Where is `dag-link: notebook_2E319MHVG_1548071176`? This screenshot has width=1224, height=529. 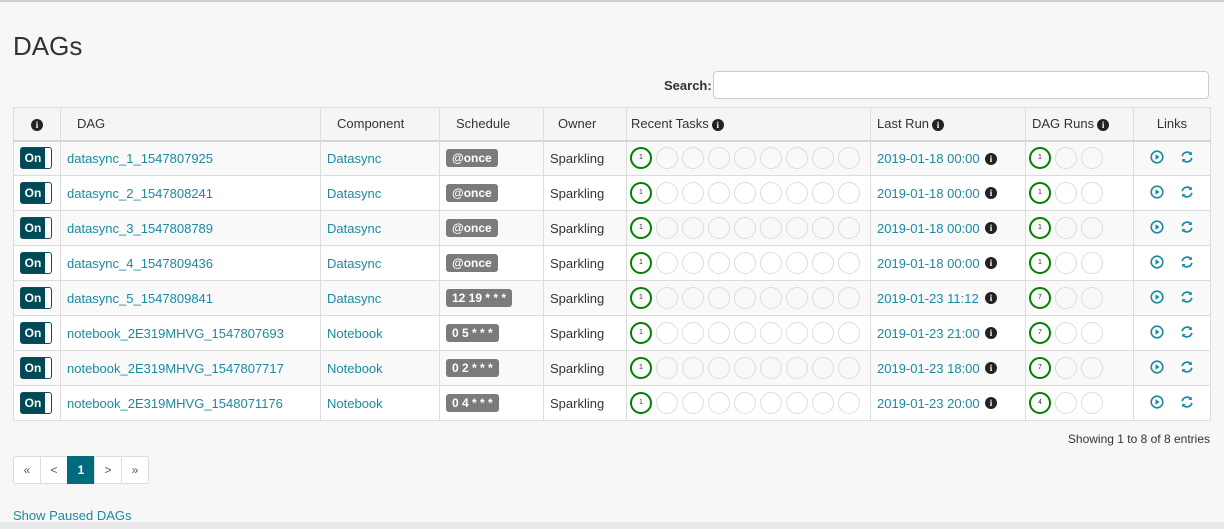 dag-link: notebook_2E319MHVG_1548071176 is located at coordinates (175, 403).